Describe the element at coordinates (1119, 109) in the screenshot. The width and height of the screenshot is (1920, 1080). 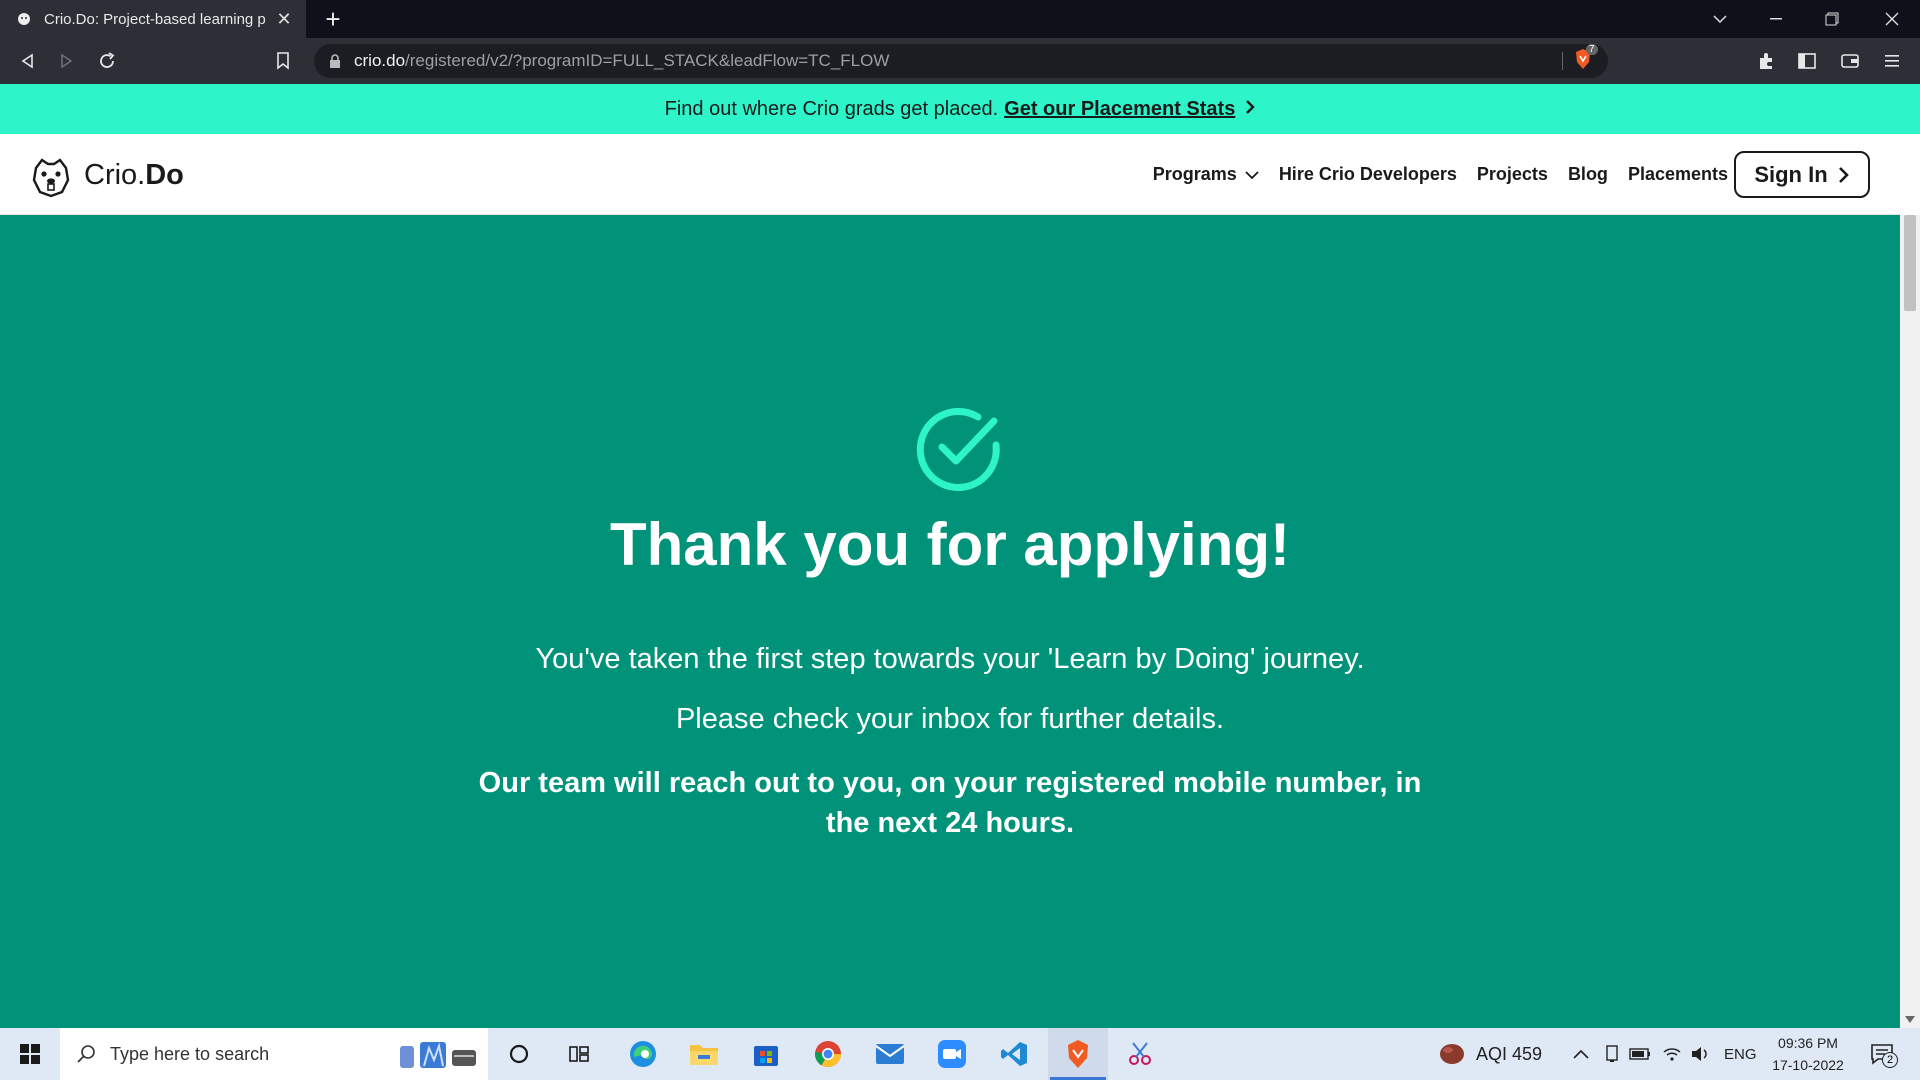
I see `placement-stats-link: Get our Placement Stats` at that location.